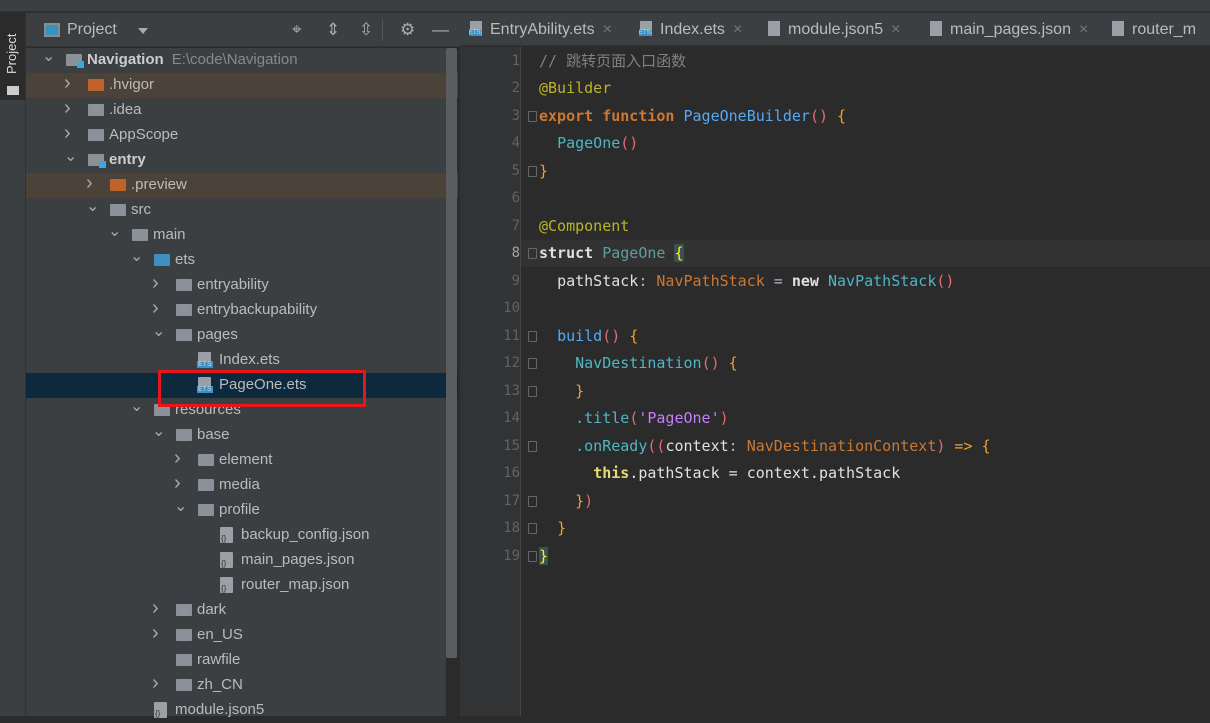 Image resolution: width=1210 pixels, height=723 pixels. What do you see at coordinates (242, 660) in the screenshot?
I see `tree-item: rawfile` at bounding box center [242, 660].